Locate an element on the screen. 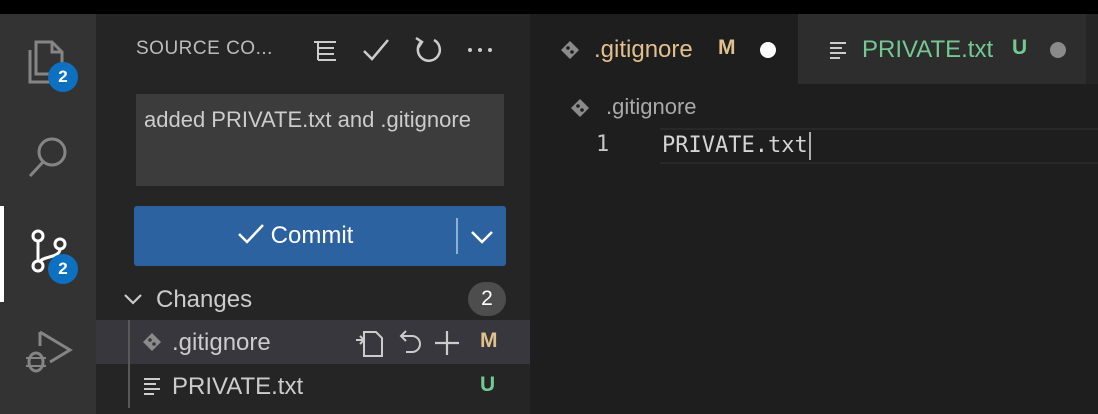 The width and height of the screenshot is (1098, 414). code-line: PRIVATE.txt is located at coordinates (736, 146).